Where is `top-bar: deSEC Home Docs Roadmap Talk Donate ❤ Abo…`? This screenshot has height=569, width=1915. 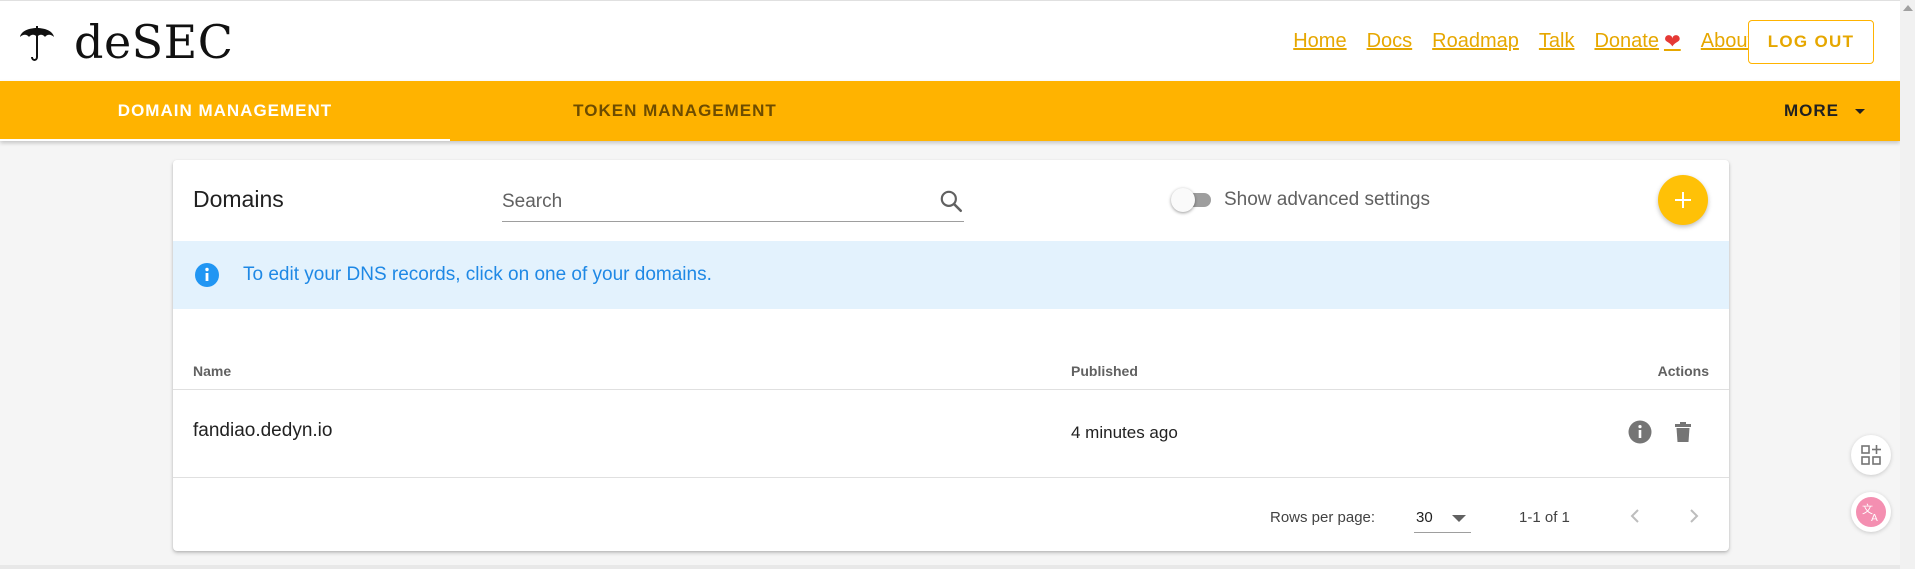
top-bar: deSEC Home Docs Roadmap Talk Donate ❤ Abo… is located at coordinates (950, 40).